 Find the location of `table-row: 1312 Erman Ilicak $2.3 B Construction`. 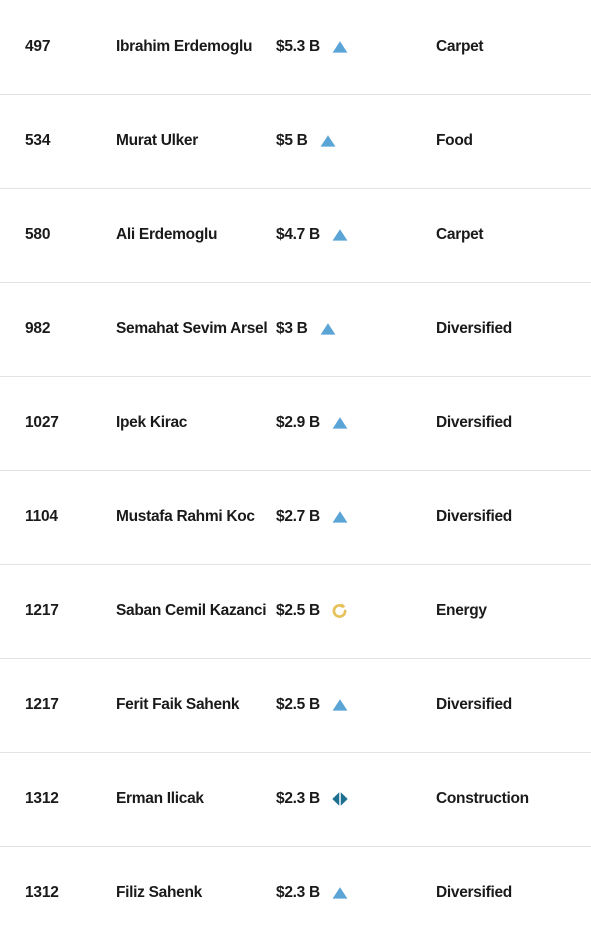

table-row: 1312 Erman Ilicak $2.3 B Construction is located at coordinates (295, 799).